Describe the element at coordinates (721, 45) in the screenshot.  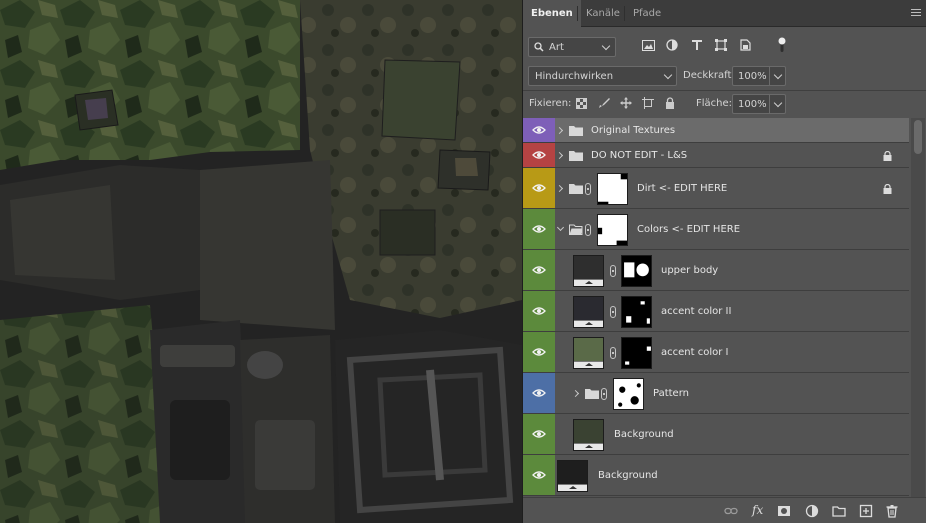
I see `shape-filter-icon` at that location.